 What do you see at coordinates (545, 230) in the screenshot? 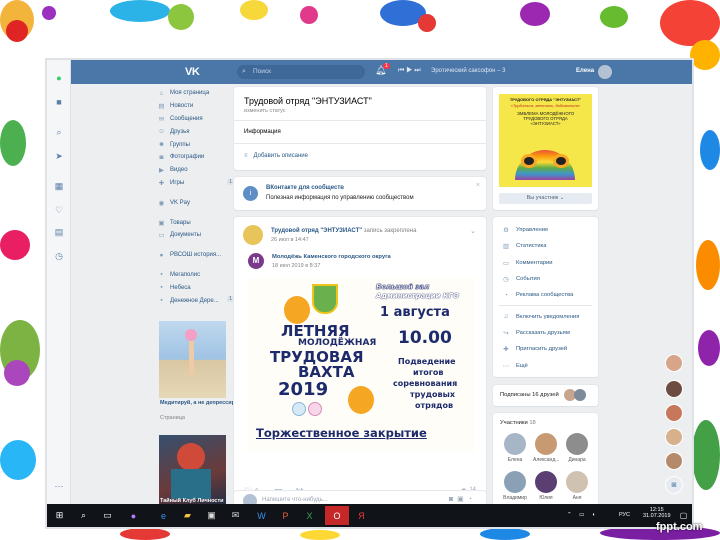
I see `action-manage: ⚙ Управление` at bounding box center [545, 230].